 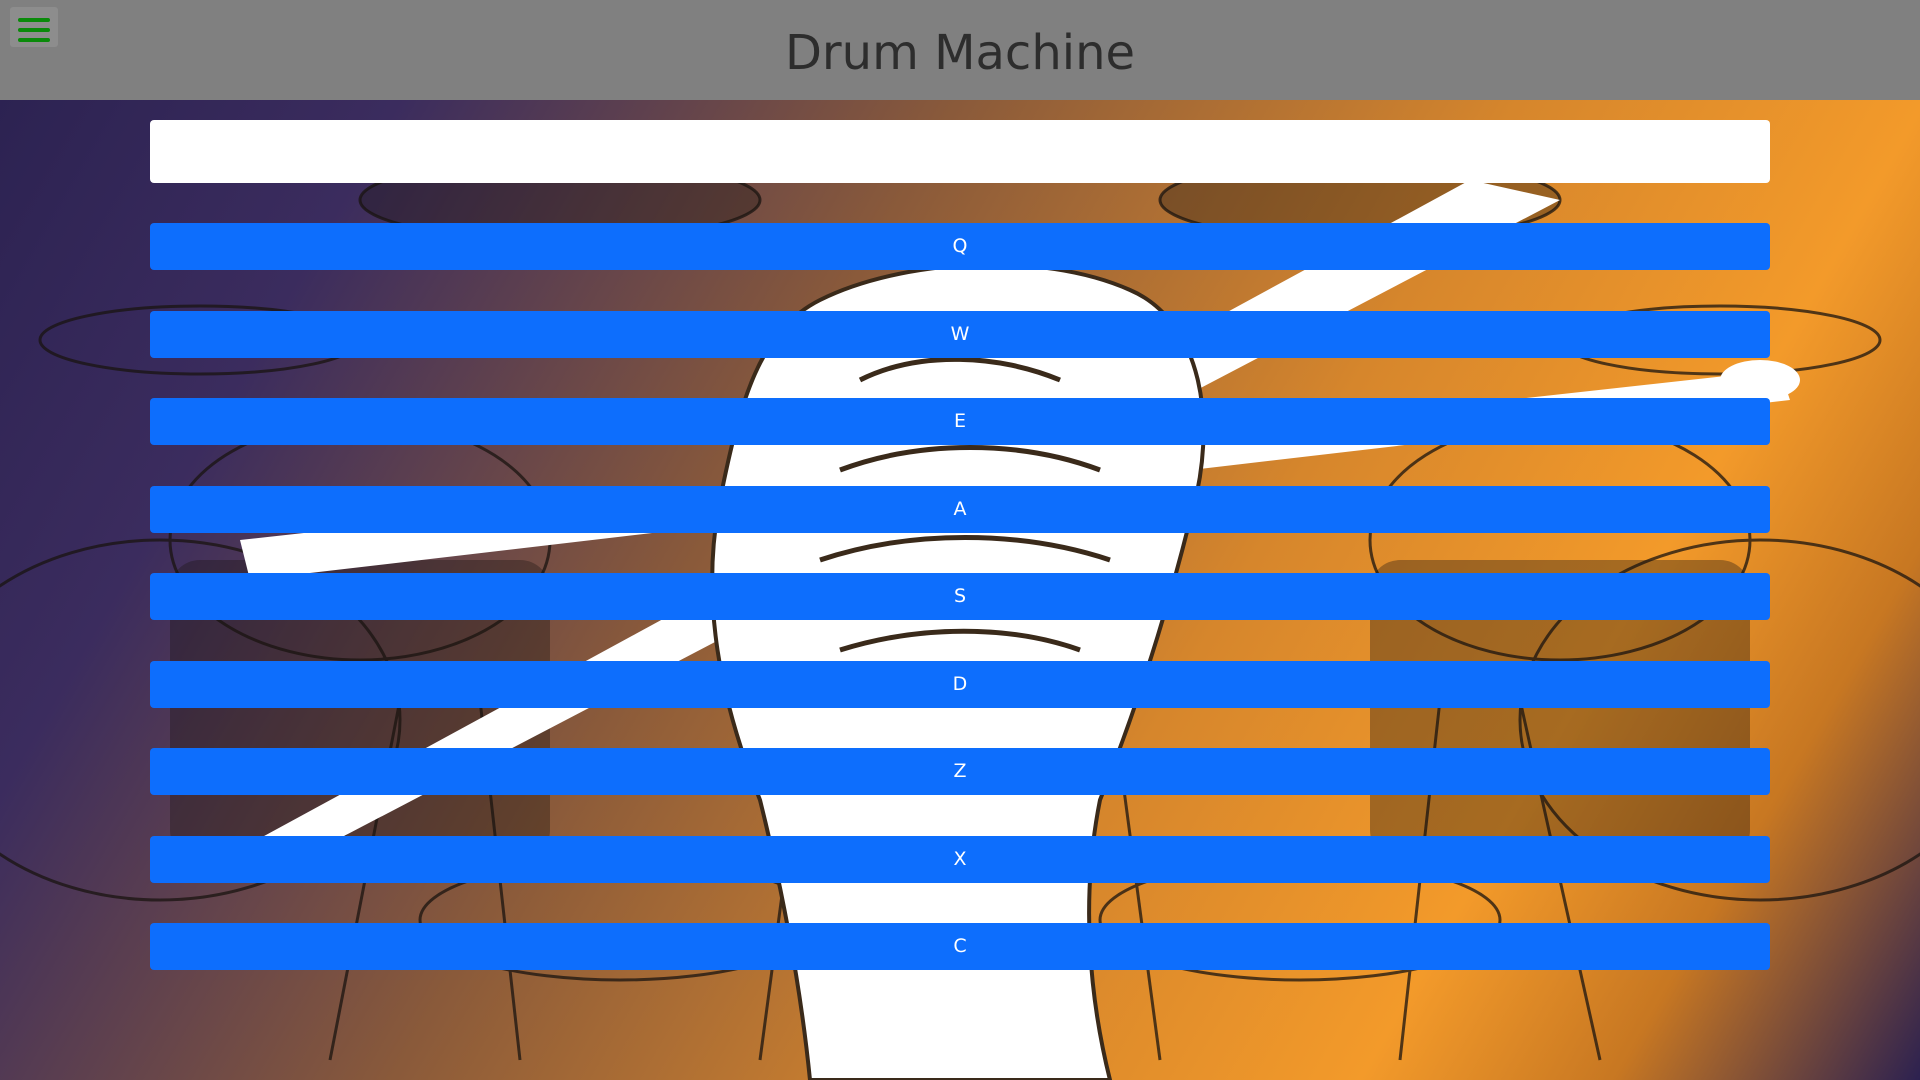 I want to click on drum-pad-q: Q, so click(x=960, y=246).